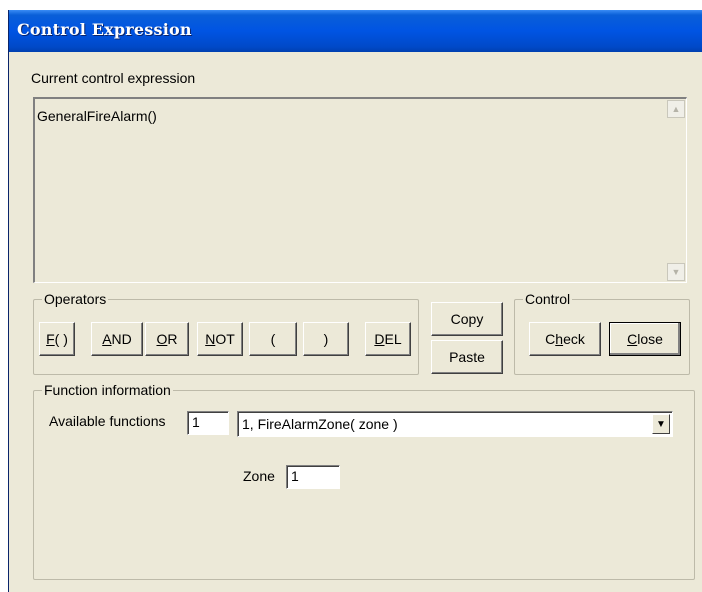 The height and width of the screenshot is (592, 702). Describe the element at coordinates (661, 424) in the screenshot. I see `dropdown-arrow-icon: ▼` at that location.